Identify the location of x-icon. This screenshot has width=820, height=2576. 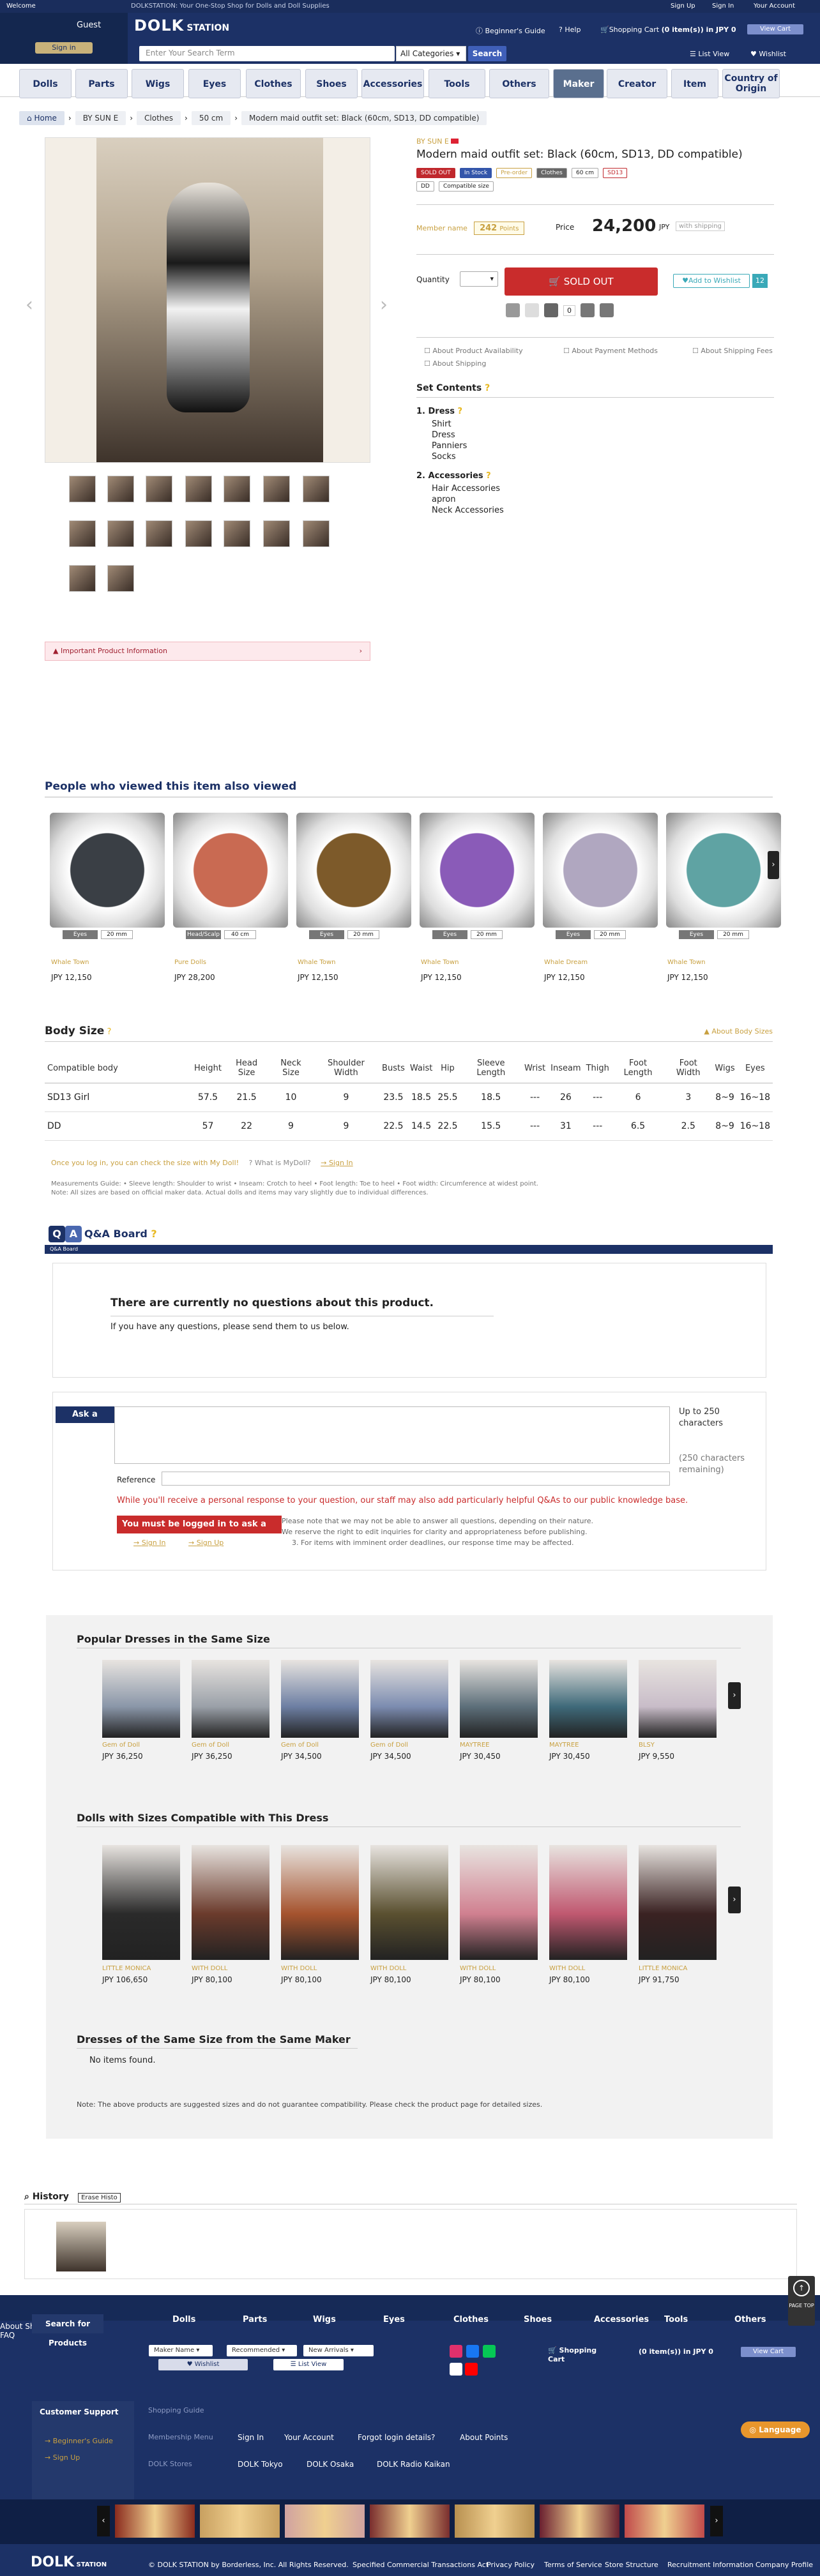
(456, 2369).